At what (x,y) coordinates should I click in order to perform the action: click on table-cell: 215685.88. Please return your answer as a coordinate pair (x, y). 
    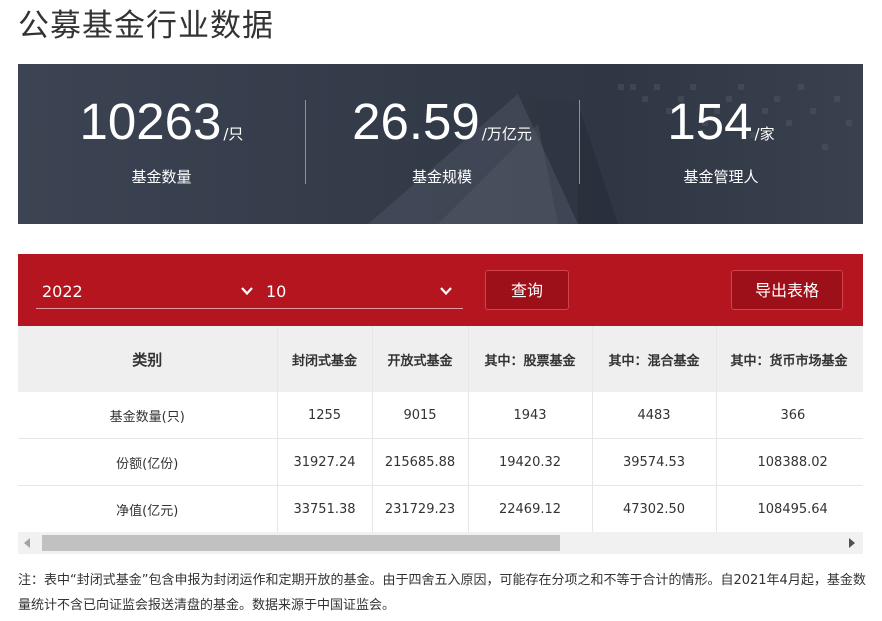
    Looking at the image, I should click on (420, 462).